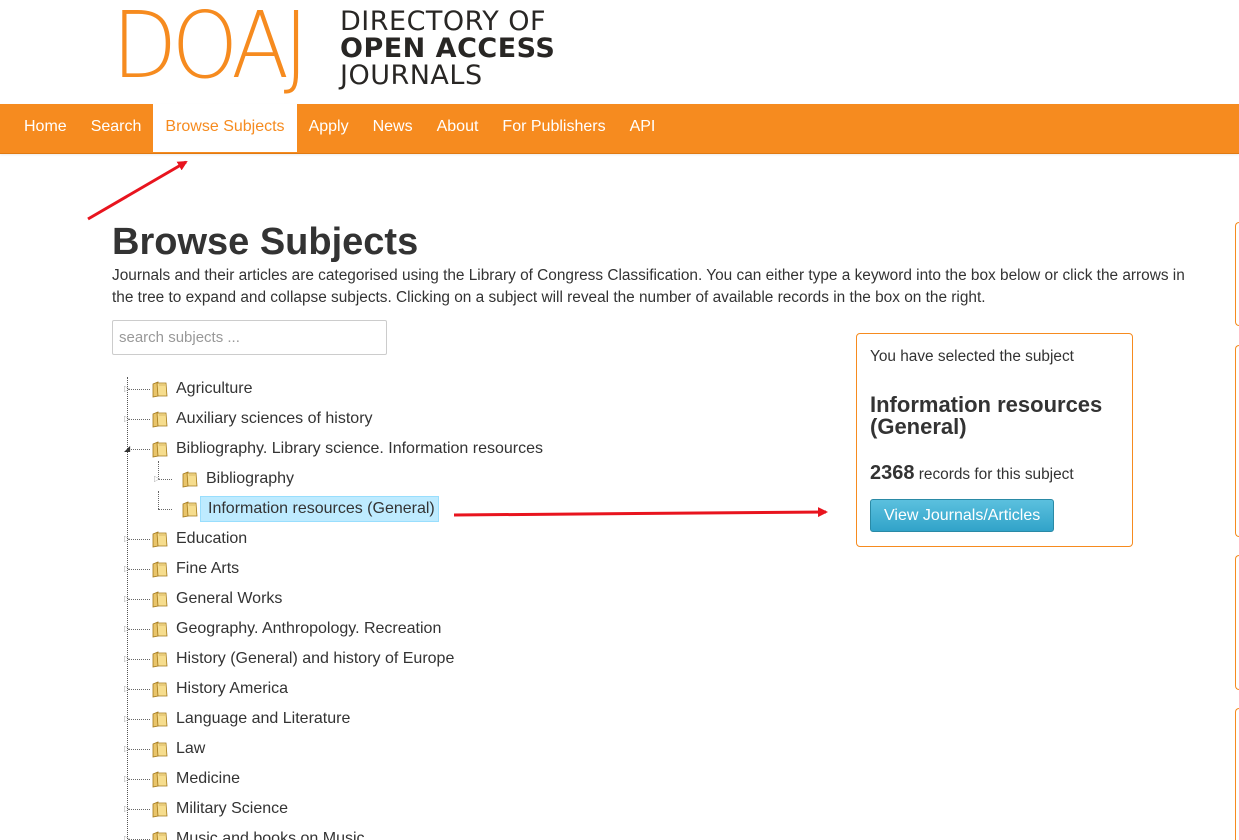 The image size is (1239, 840). Describe the element at coordinates (333, 49) in the screenshot. I see `doaj-logo: DOAJ DIRECTORY OF OPEN ACCESS JOURNALS` at that location.